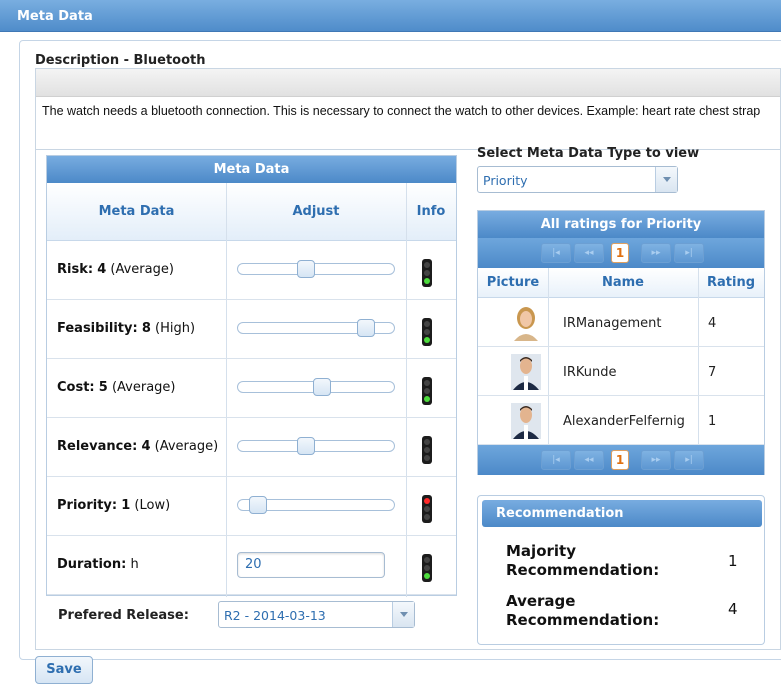 The image size is (781, 688). Describe the element at coordinates (621, 371) in the screenshot. I see `table-row: IRKunde 7` at that location.